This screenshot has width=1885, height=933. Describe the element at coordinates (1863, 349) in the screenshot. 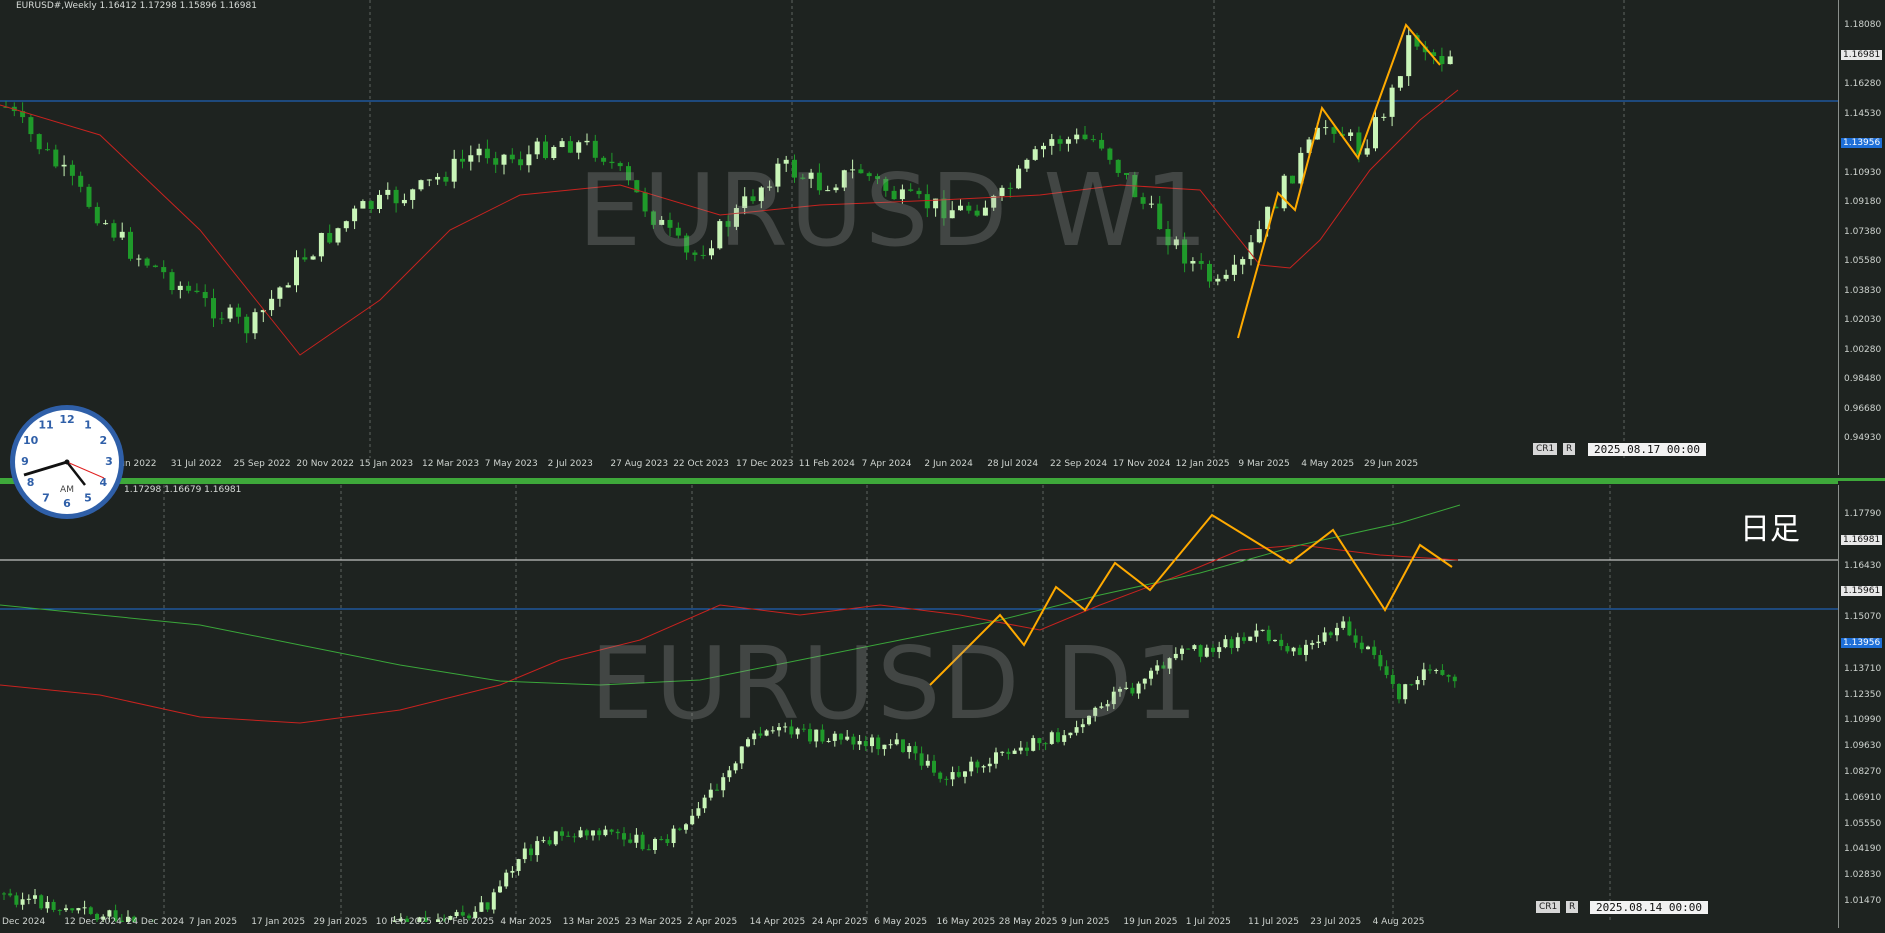

I see `price-tick-label: 1.00280` at that location.